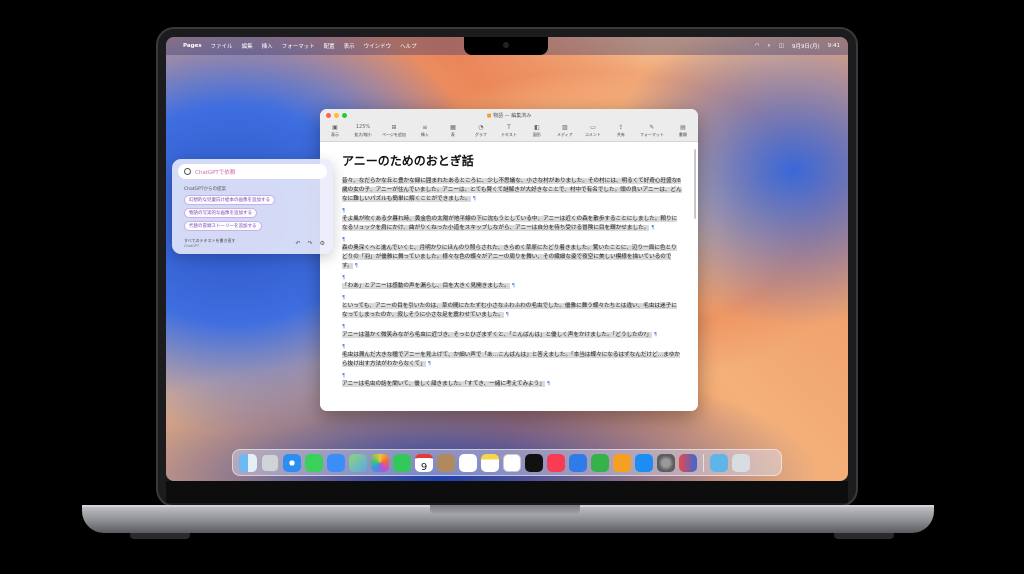 This screenshot has width=1024, height=574. What do you see at coordinates (757, 46) in the screenshot?
I see `wifi-icon: ◠` at bounding box center [757, 46].